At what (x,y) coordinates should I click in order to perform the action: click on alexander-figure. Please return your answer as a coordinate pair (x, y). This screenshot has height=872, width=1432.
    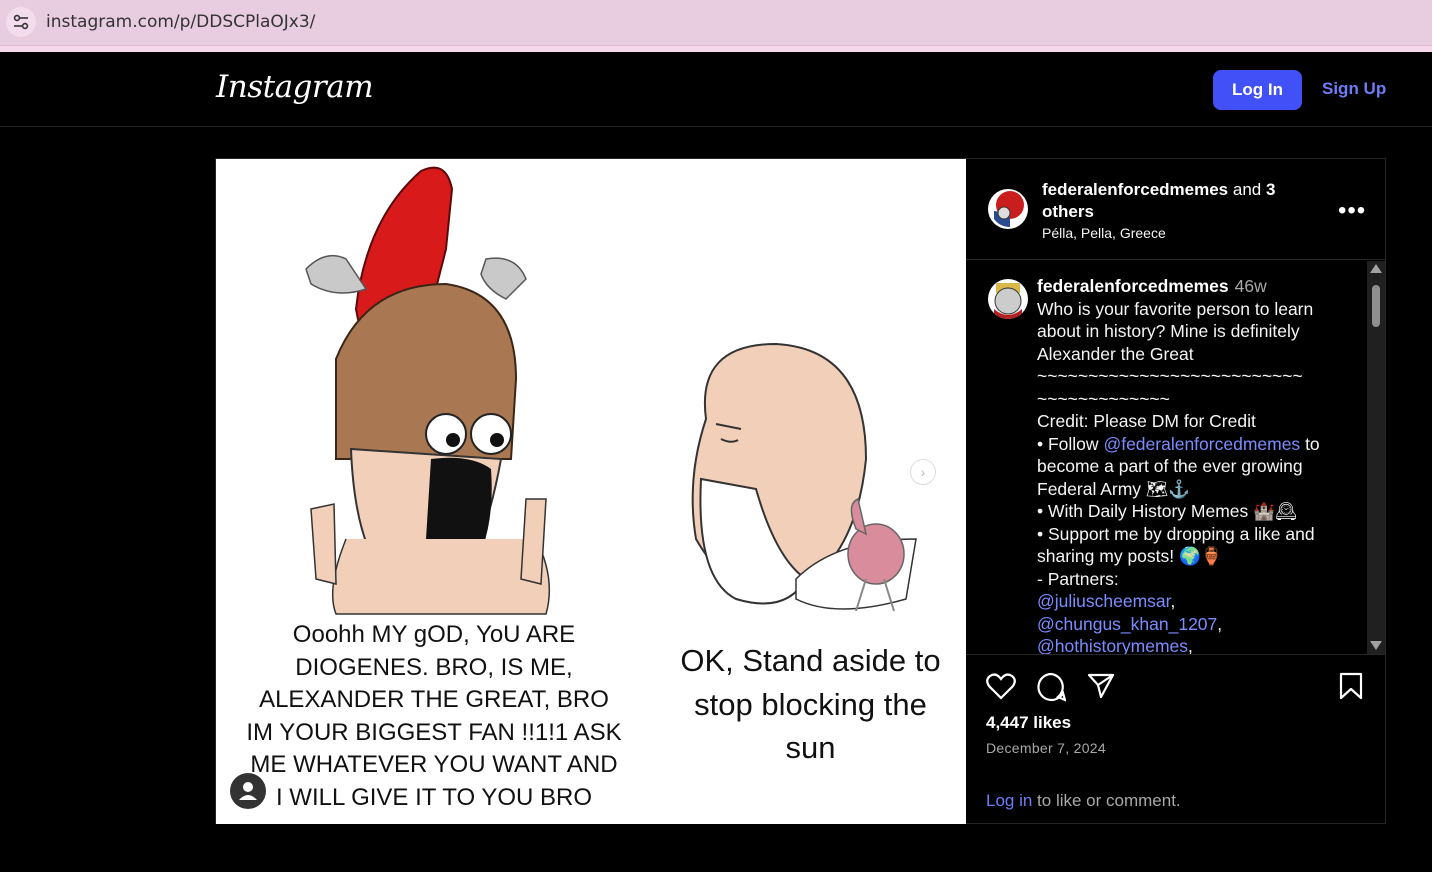
    Looking at the image, I should click on (428, 390).